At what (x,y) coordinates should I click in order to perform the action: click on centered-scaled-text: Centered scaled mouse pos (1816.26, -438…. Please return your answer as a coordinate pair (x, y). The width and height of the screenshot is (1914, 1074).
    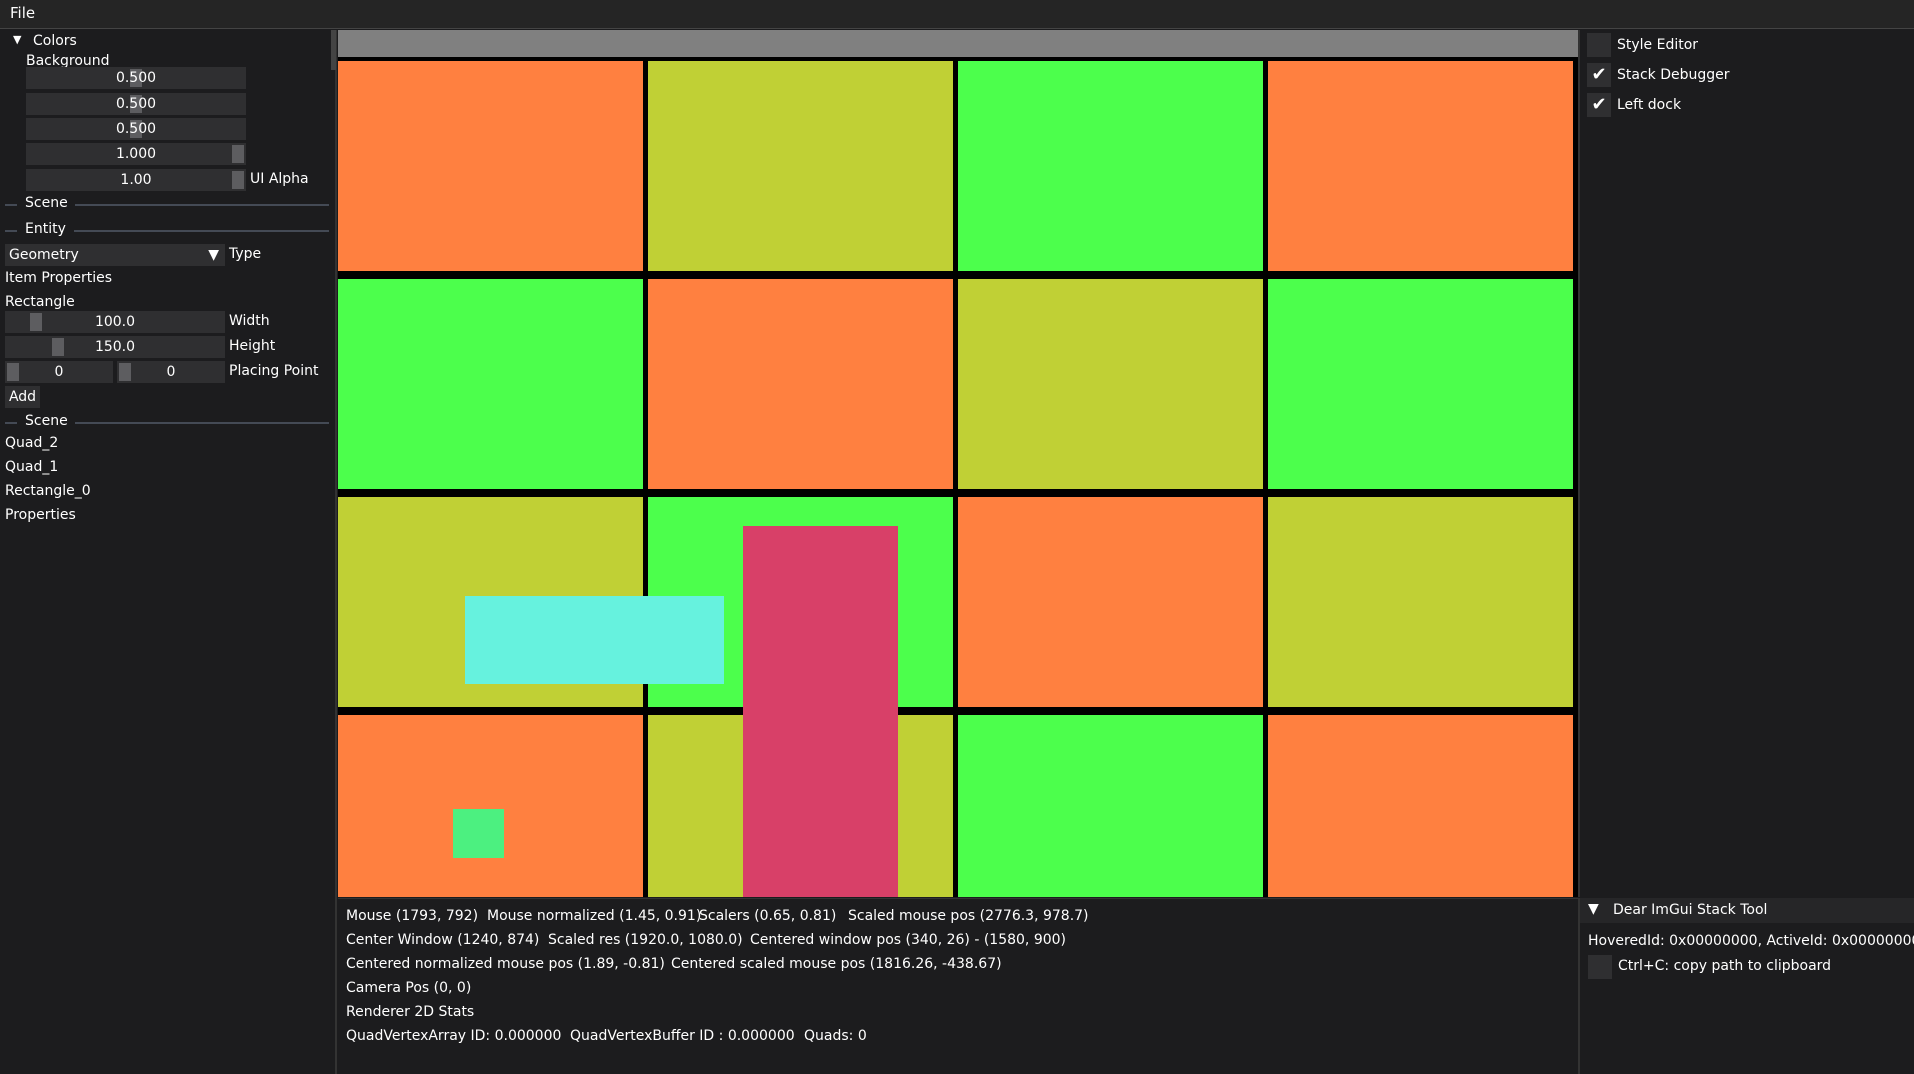
    Looking at the image, I should click on (836, 964).